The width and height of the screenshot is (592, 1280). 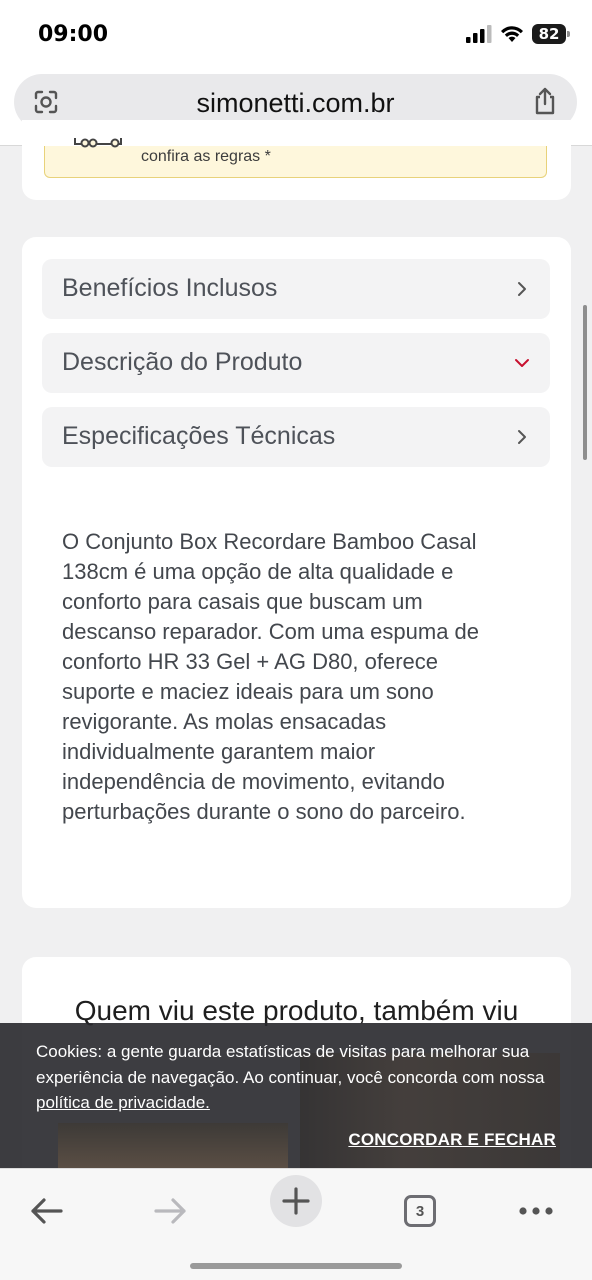 I want to click on description-line: conforto para casais que buscam um, so click(x=242, y=601).